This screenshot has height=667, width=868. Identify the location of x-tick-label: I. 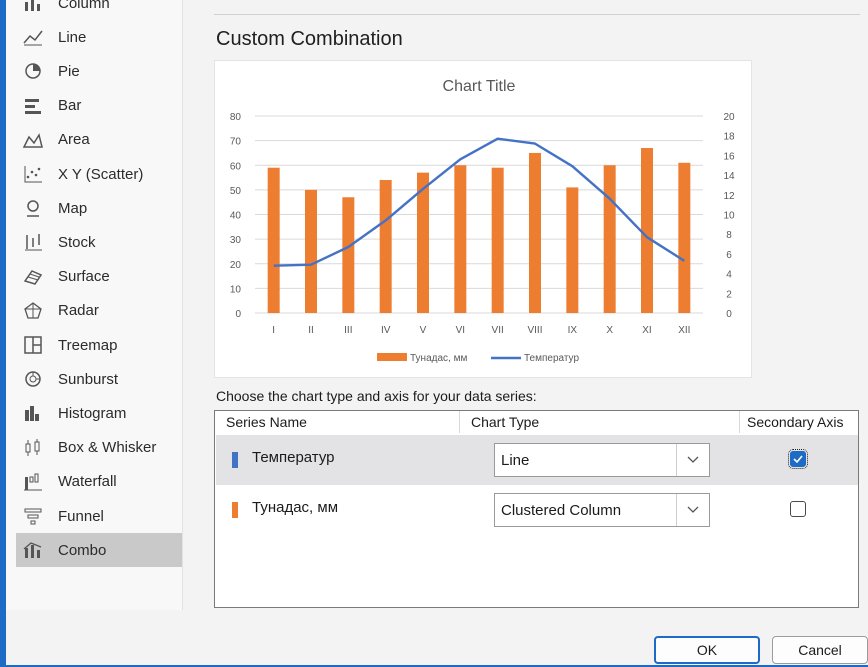
(273, 330).